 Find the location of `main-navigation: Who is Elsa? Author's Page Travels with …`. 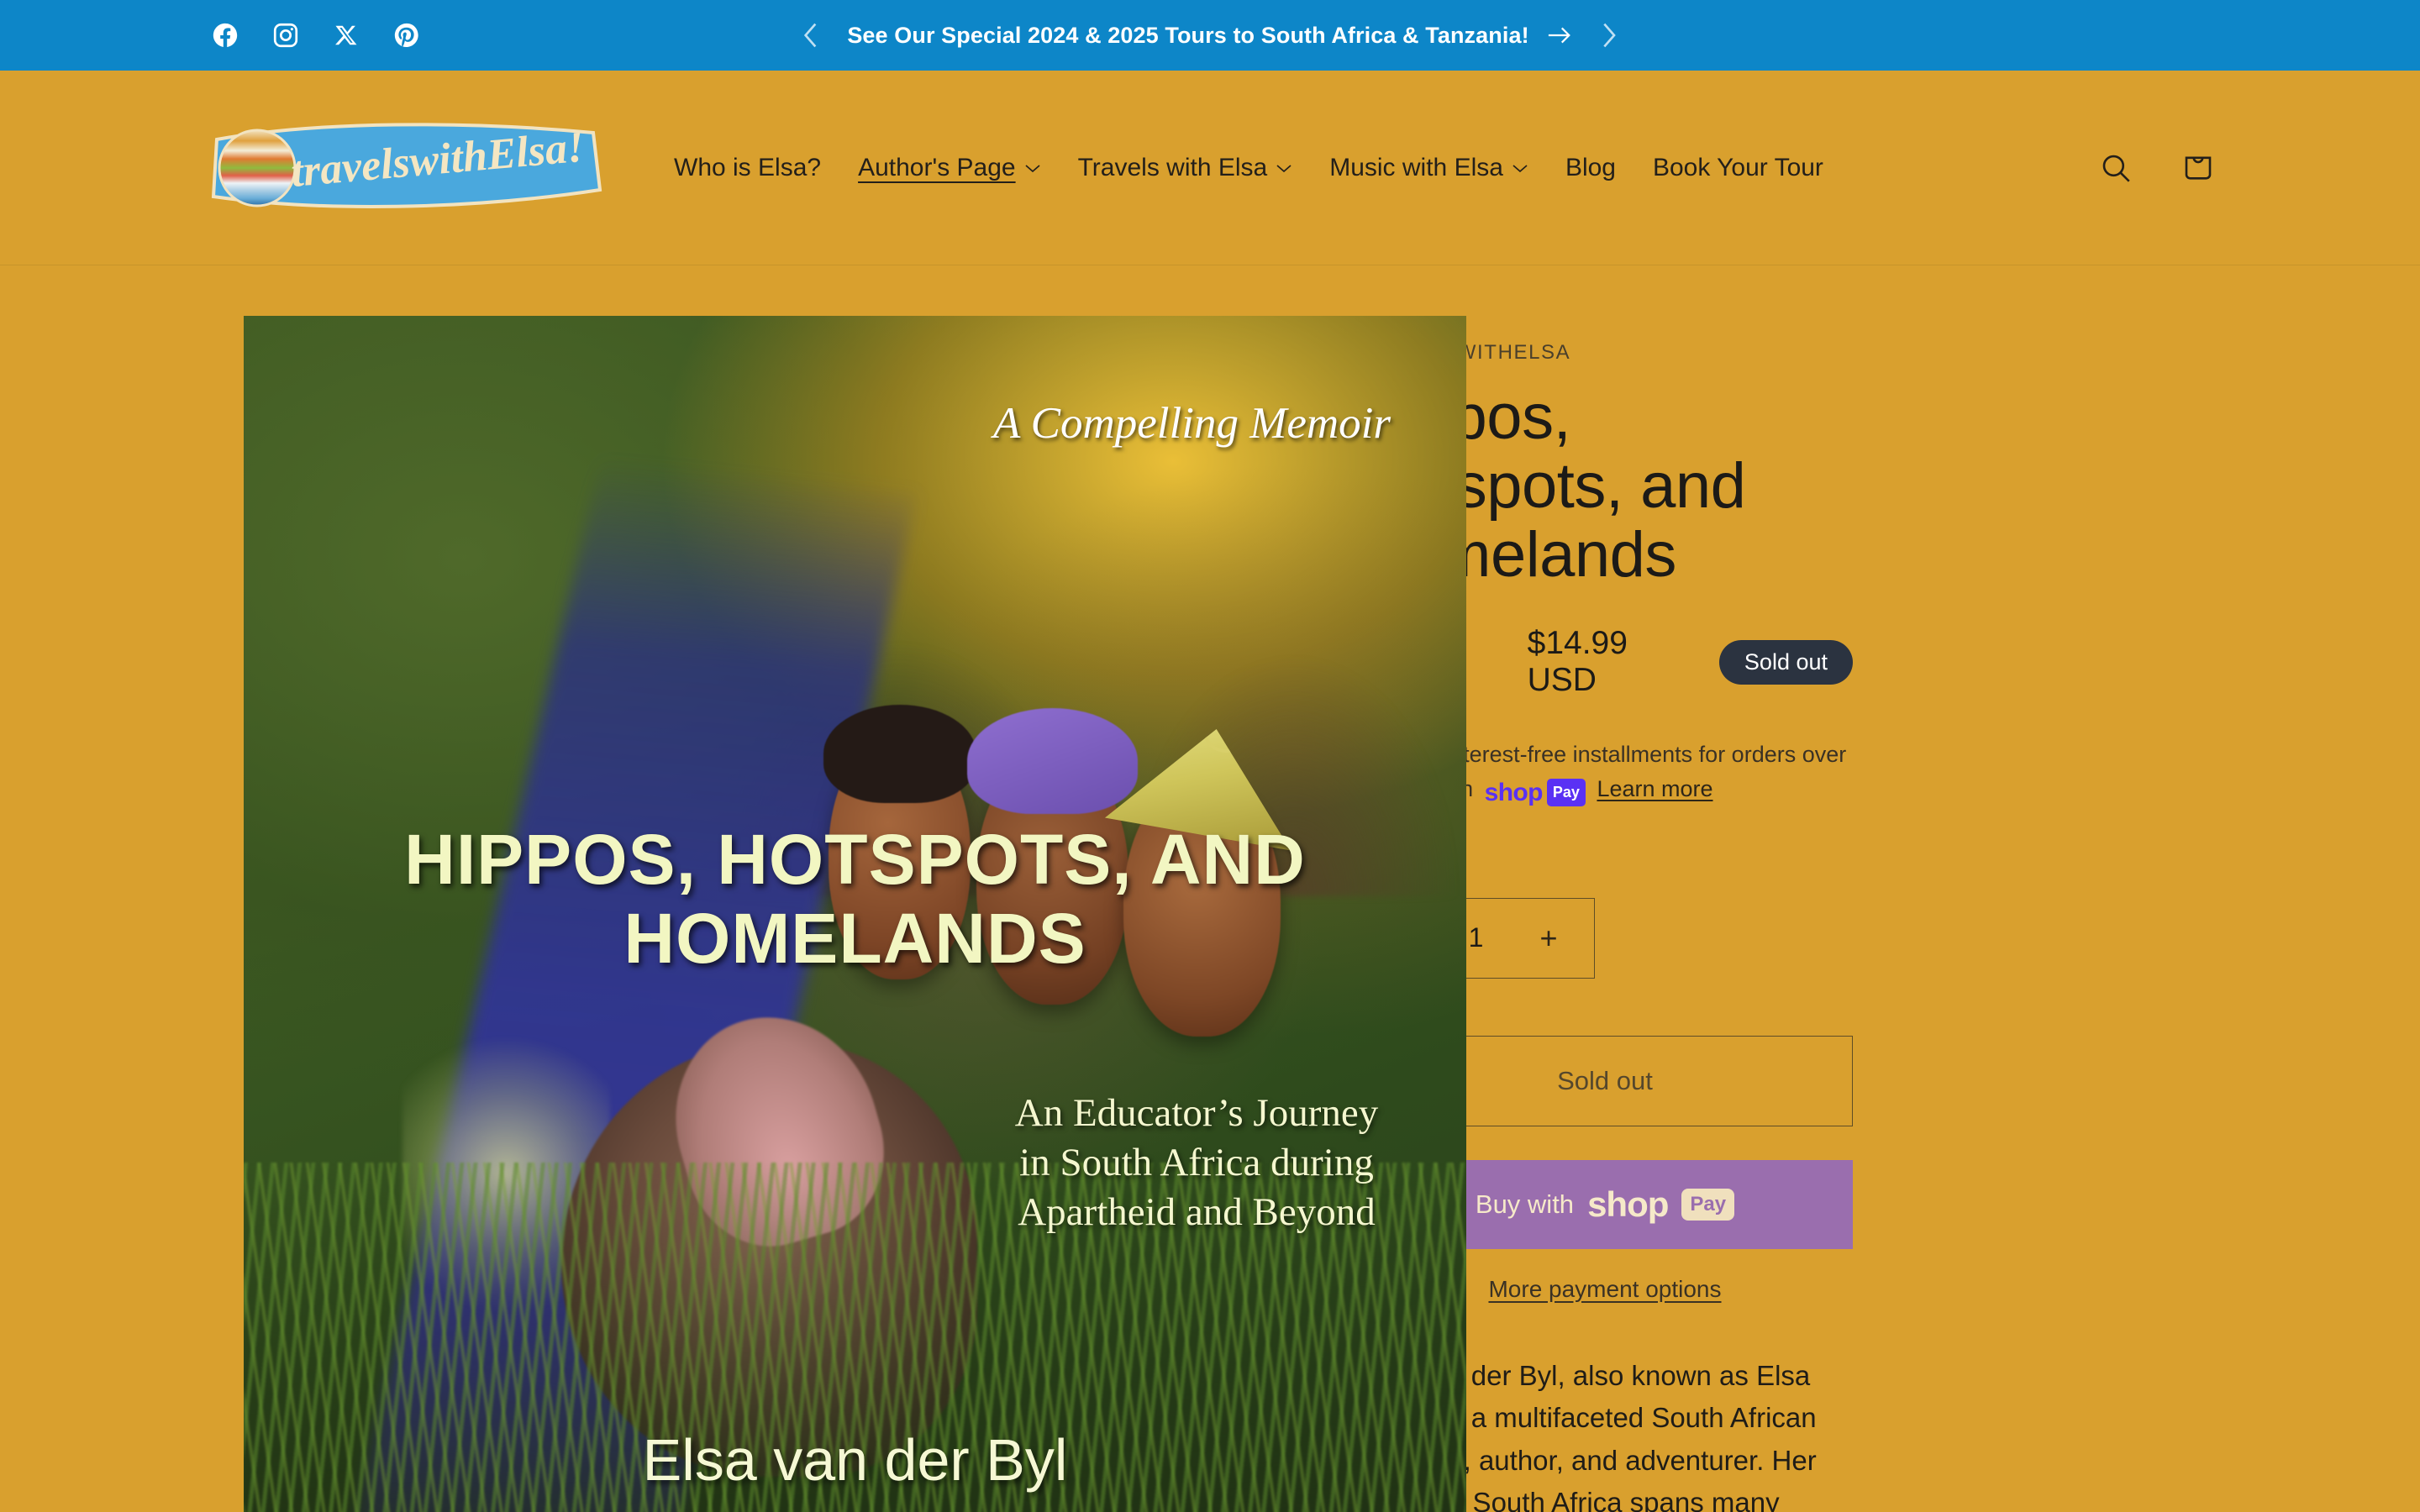

main-navigation: Who is Elsa? Author's Page Travels with … is located at coordinates (1248, 168).